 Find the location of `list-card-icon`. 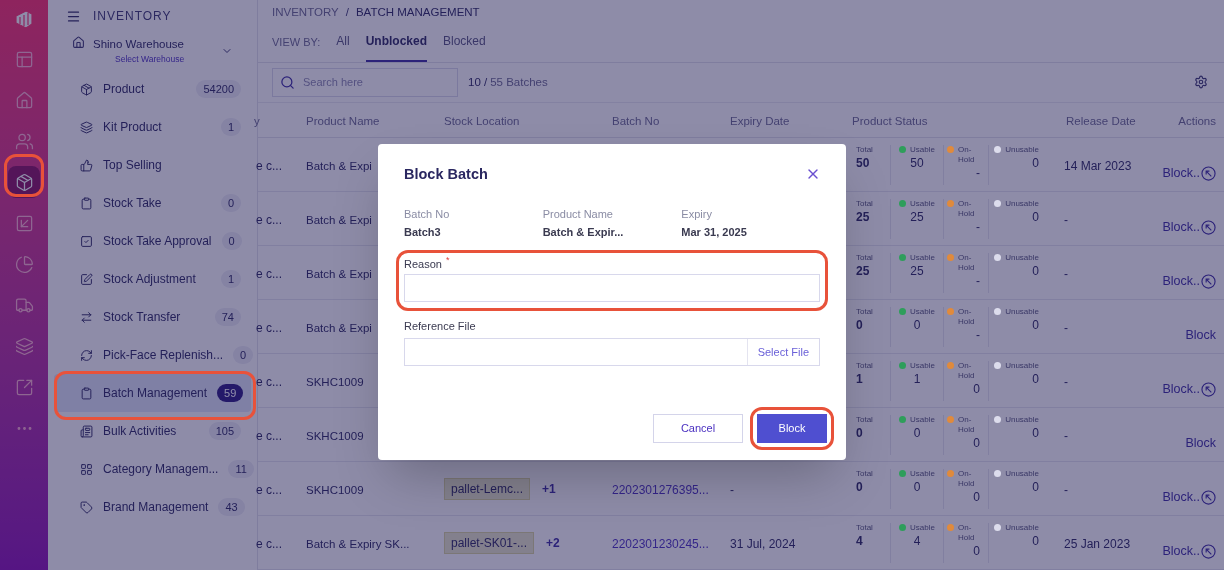

list-card-icon is located at coordinates (86, 431).